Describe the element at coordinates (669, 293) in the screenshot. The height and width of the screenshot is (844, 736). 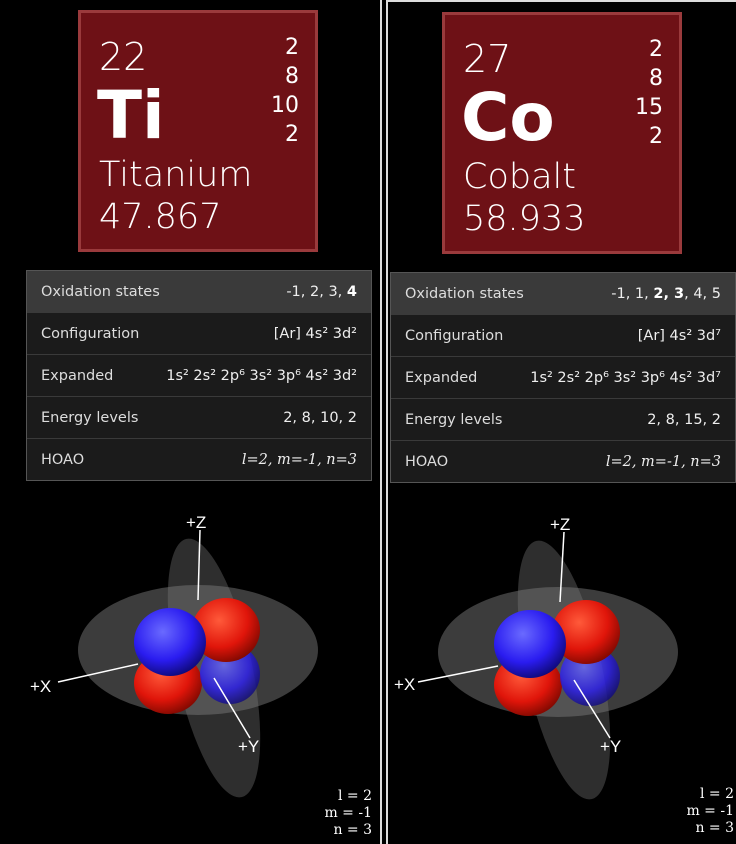
I see `oxidation-bold: 2, 3` at that location.